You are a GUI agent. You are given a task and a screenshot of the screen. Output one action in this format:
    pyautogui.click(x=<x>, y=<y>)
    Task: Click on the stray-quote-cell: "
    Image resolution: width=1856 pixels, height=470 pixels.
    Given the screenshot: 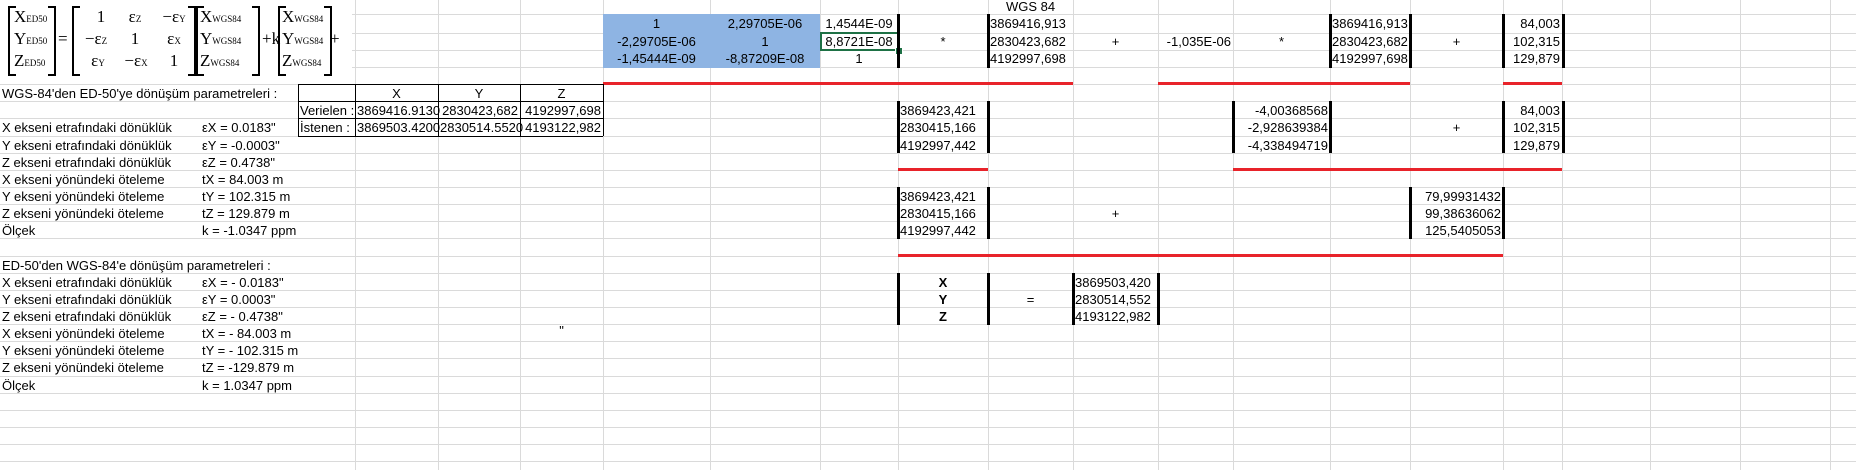 What is the action you would take?
    pyautogui.click(x=561, y=331)
    